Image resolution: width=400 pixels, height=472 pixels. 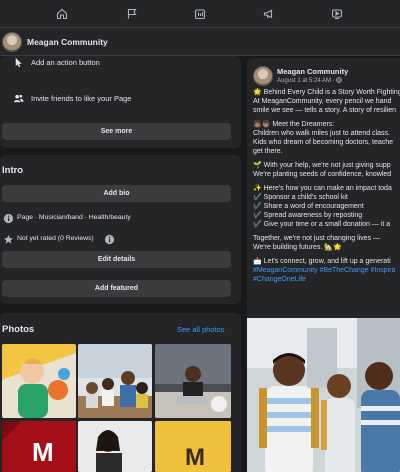 I want to click on rating-text: Not yet rated (0 Reviews), so click(x=55, y=238).